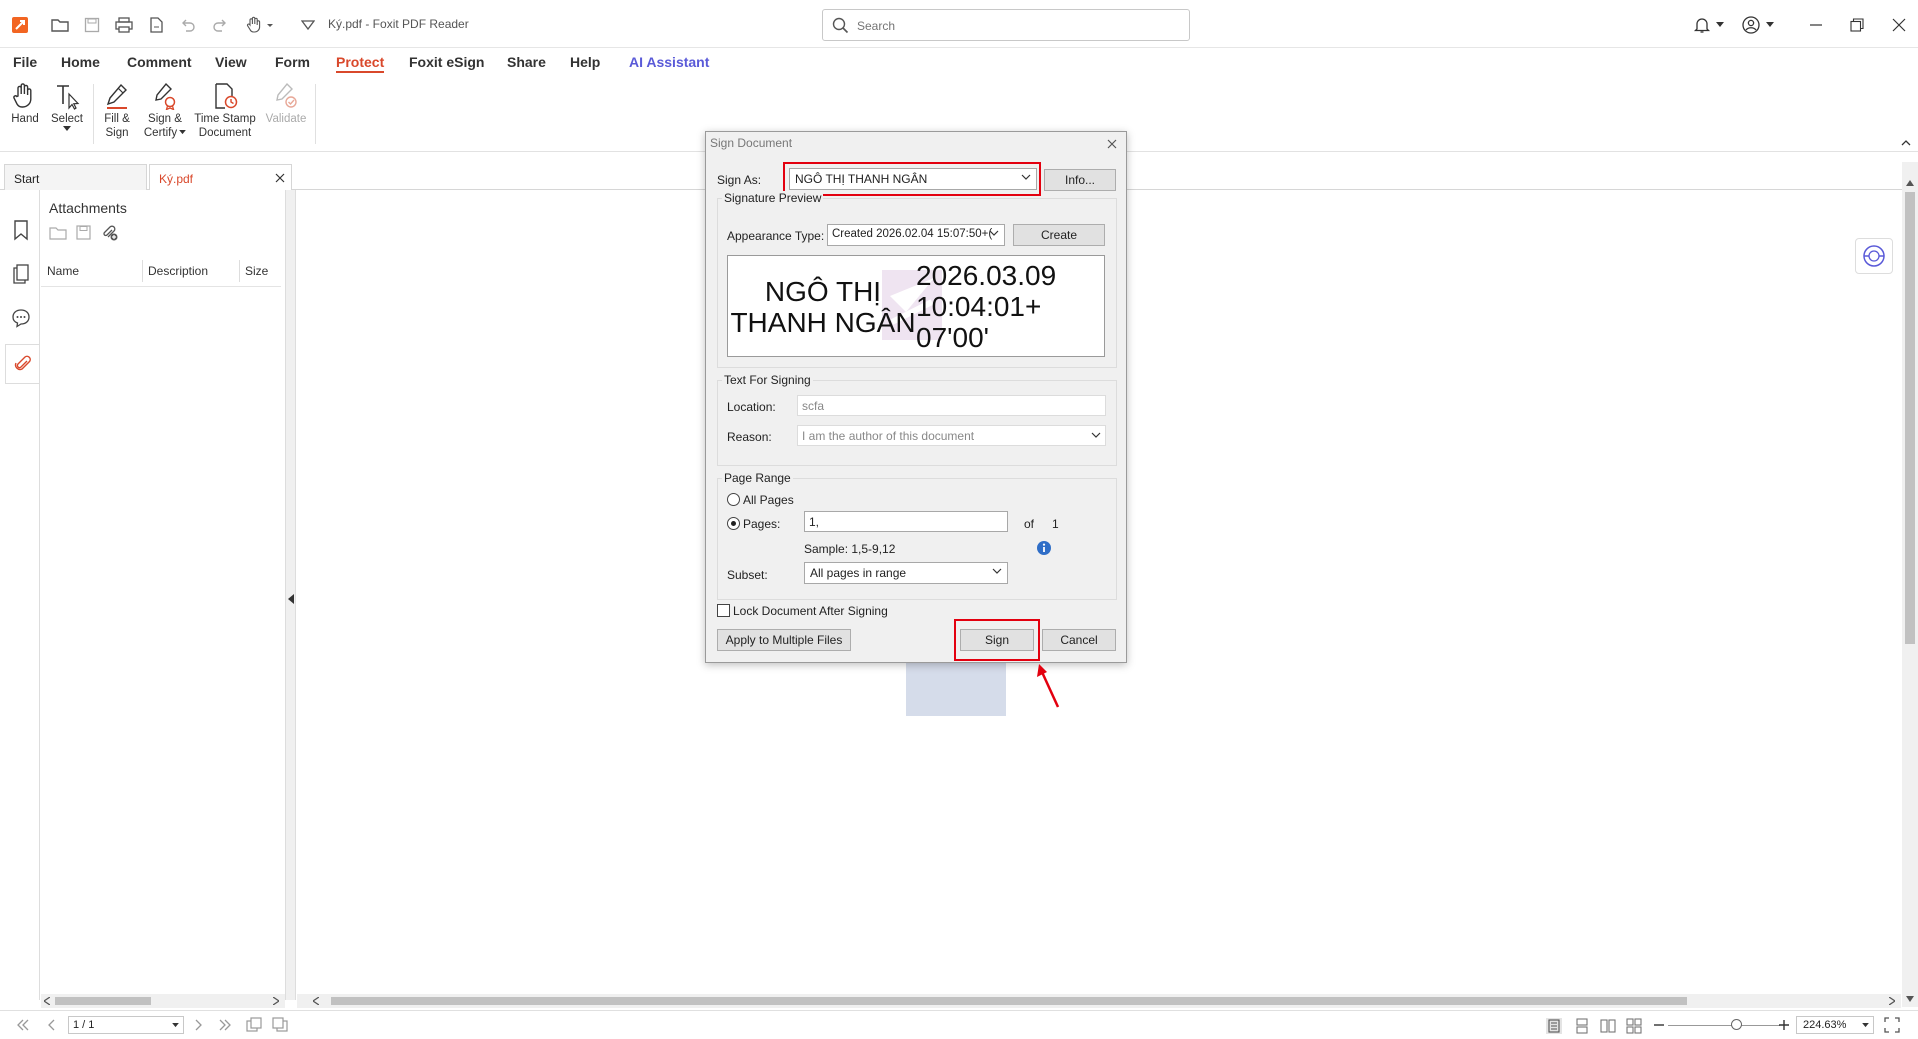  What do you see at coordinates (1009, 1001) in the screenshot?
I see `horizontal-scrollbar-thumb` at bounding box center [1009, 1001].